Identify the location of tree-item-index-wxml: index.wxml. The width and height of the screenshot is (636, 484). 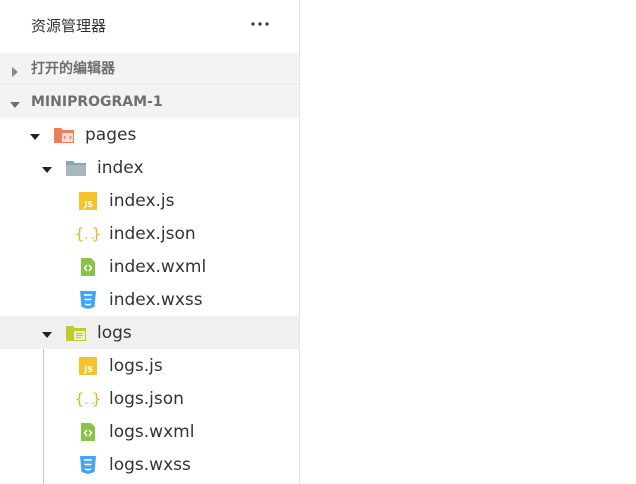
(149, 266).